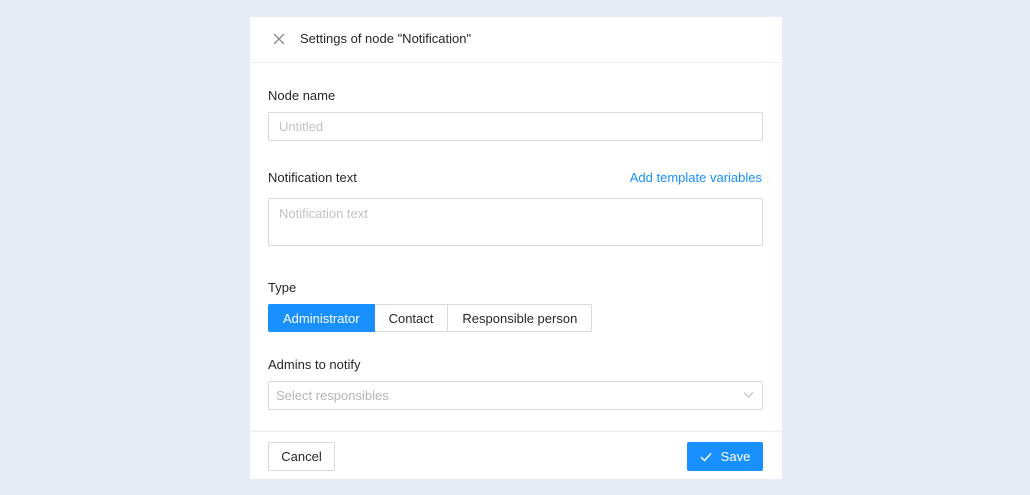 Image resolution: width=1030 pixels, height=495 pixels. Describe the element at coordinates (516, 40) in the screenshot. I see `dialog-header: Settings of node "Notification"` at that location.